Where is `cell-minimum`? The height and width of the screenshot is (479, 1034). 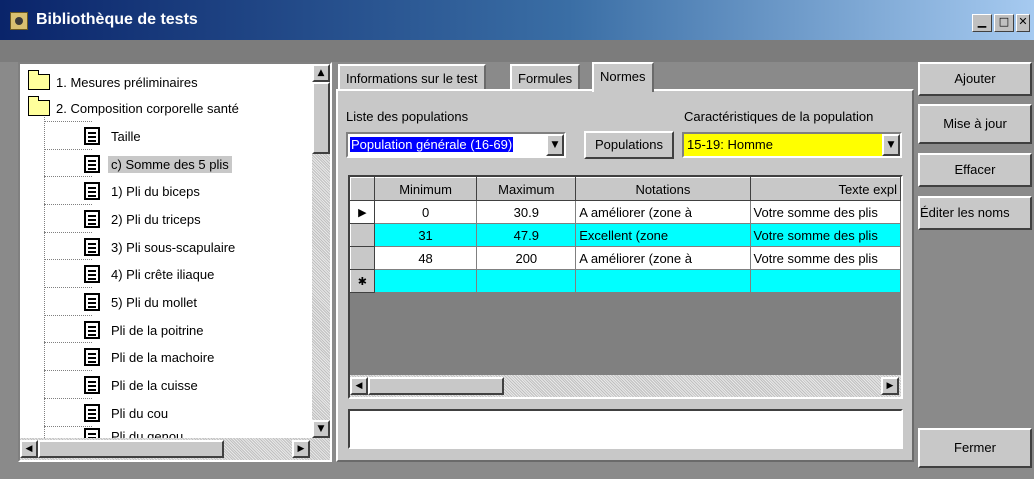 cell-minimum is located at coordinates (425, 281).